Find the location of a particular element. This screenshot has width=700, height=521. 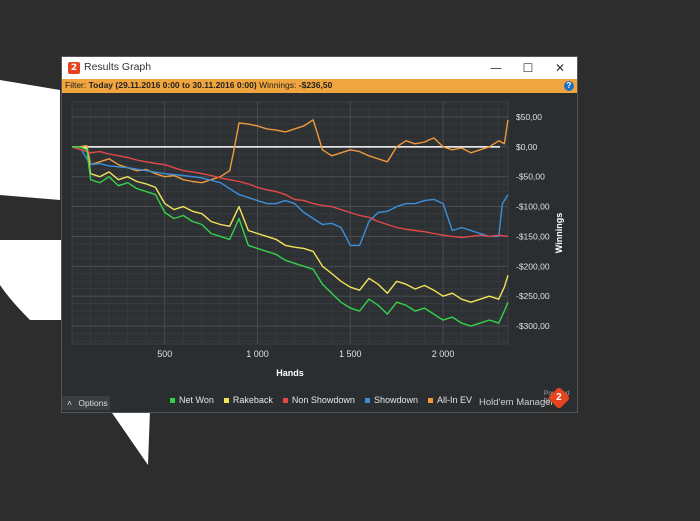

chevron-up-icon: ˄ is located at coordinates (69, 403).